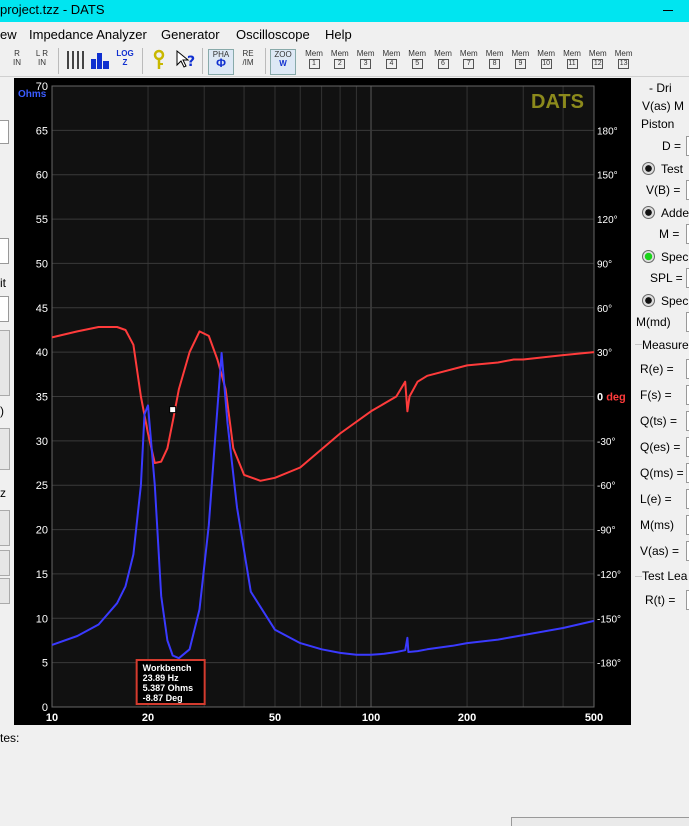 The height and width of the screenshot is (826, 689). Describe the element at coordinates (42, 220) in the screenshot. I see `y-tick-label: 55` at that location.